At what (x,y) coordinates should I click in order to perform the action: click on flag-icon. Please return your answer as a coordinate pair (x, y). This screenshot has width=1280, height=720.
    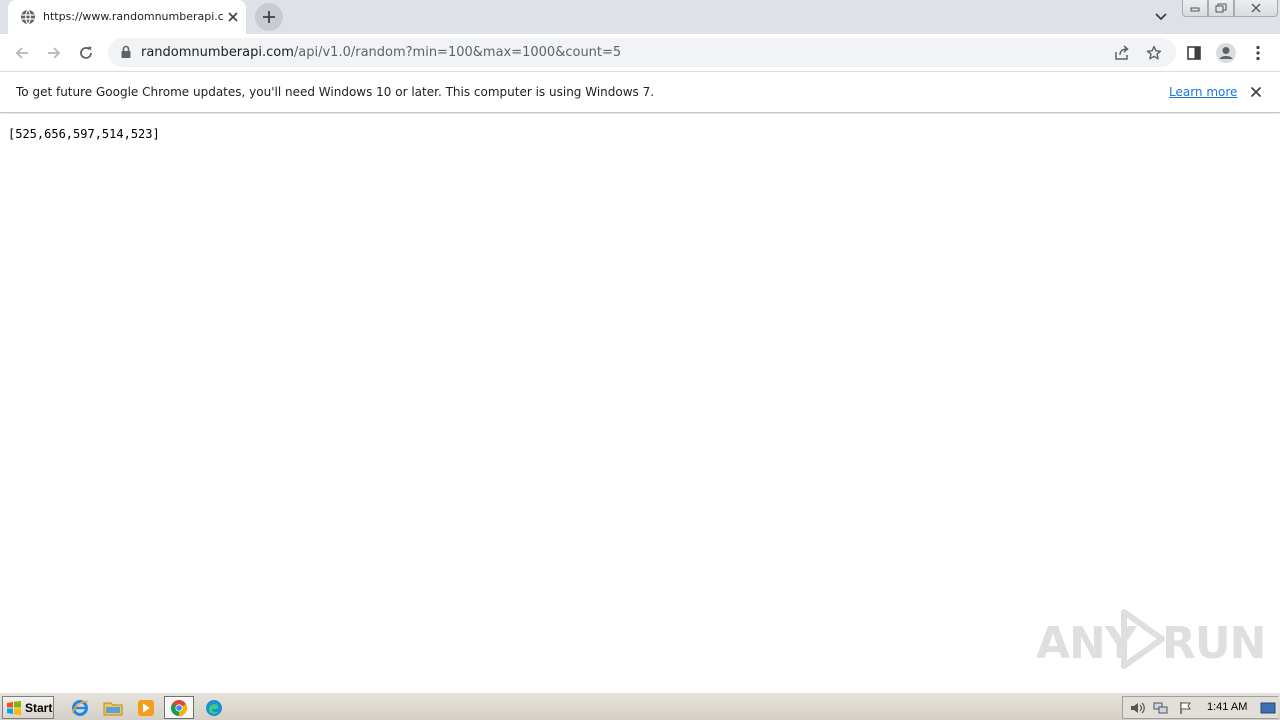
    Looking at the image, I should click on (1185, 708).